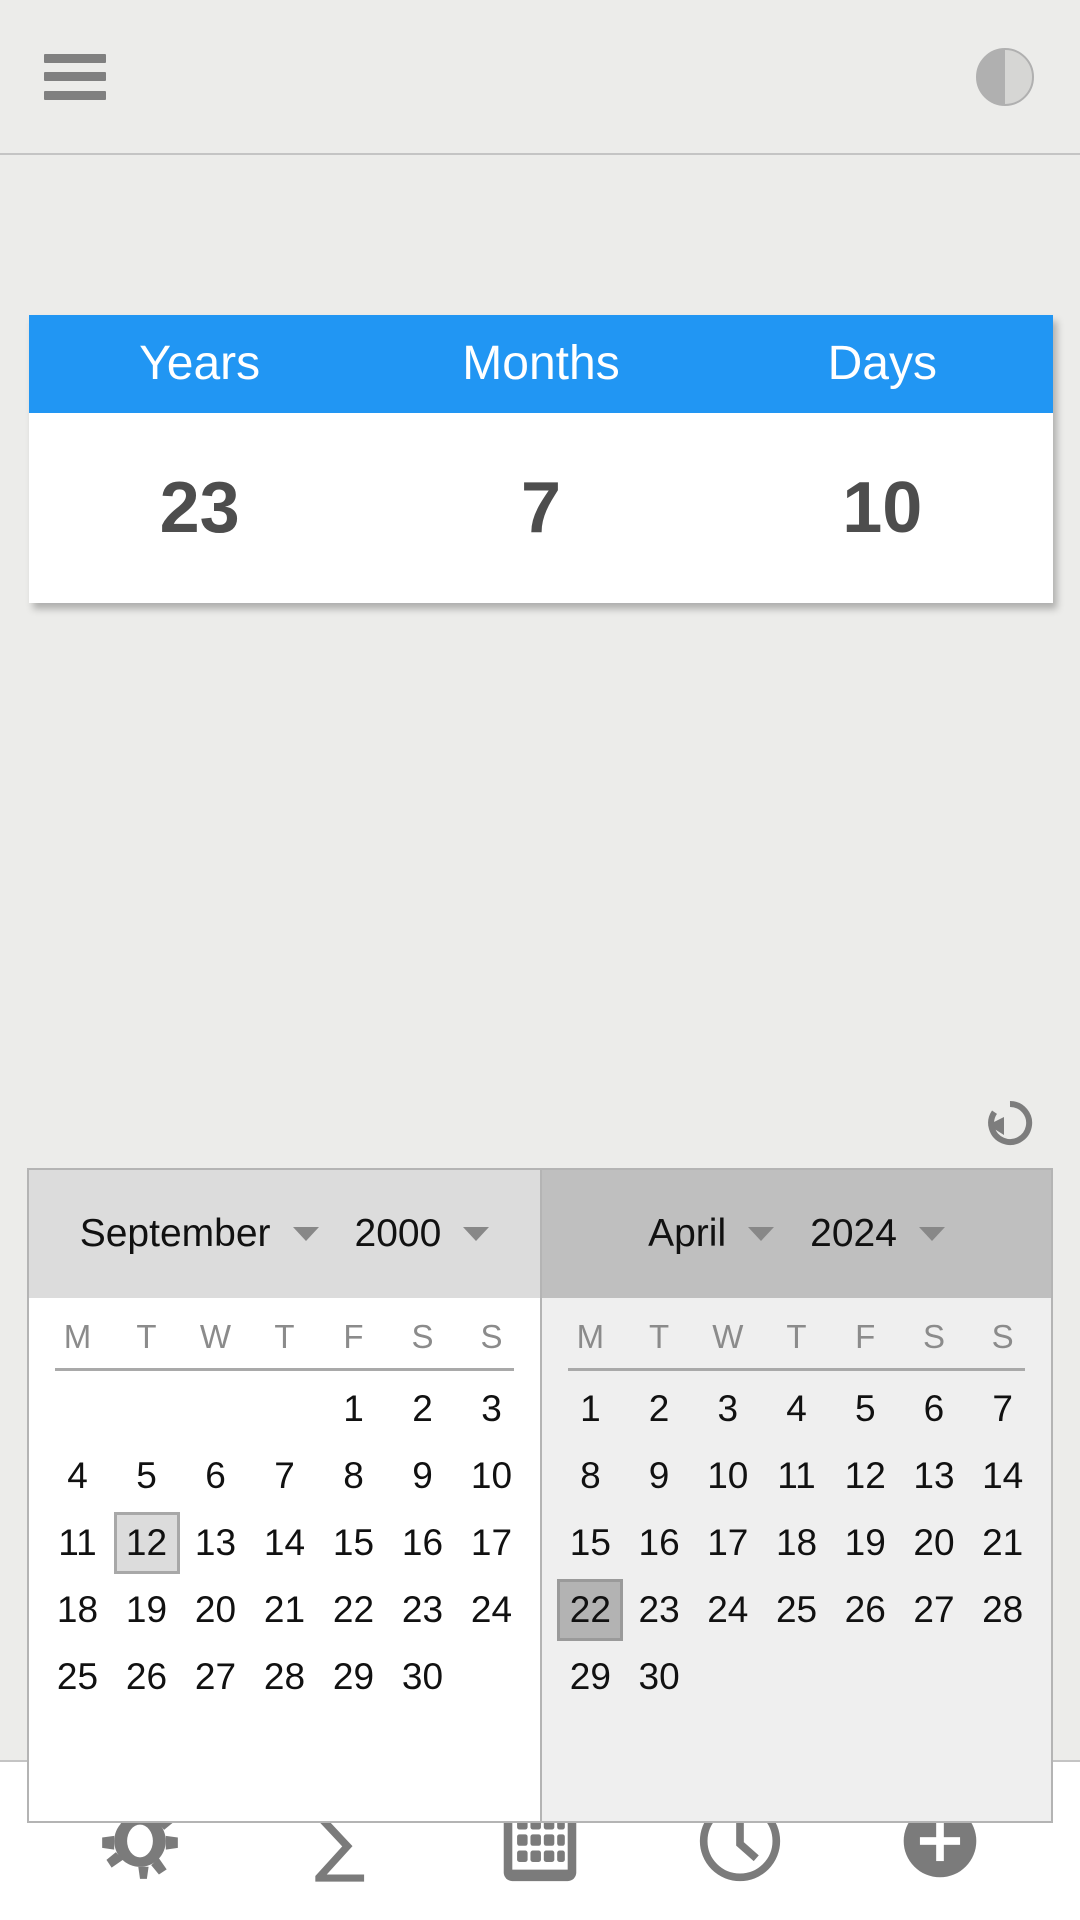 The width and height of the screenshot is (1080, 1920). Describe the element at coordinates (796, 1329) in the screenshot. I see `calendar-end-weekday-row: M T W T F S S` at that location.